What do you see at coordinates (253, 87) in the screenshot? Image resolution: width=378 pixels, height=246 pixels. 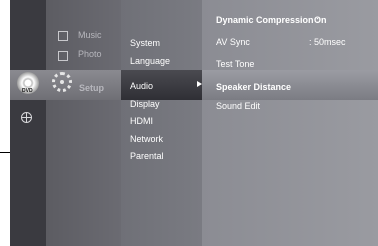 I see `speaker-distance-item: Speaker Distance` at bounding box center [253, 87].